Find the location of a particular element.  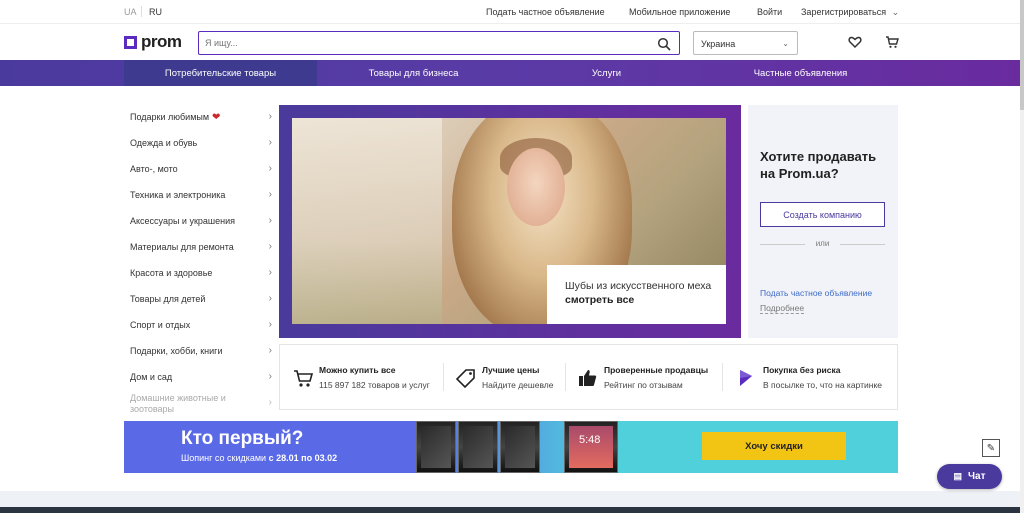

promo-subtitle: Шопинг со скидками с 28.01 по 03.02 is located at coordinates (259, 458).